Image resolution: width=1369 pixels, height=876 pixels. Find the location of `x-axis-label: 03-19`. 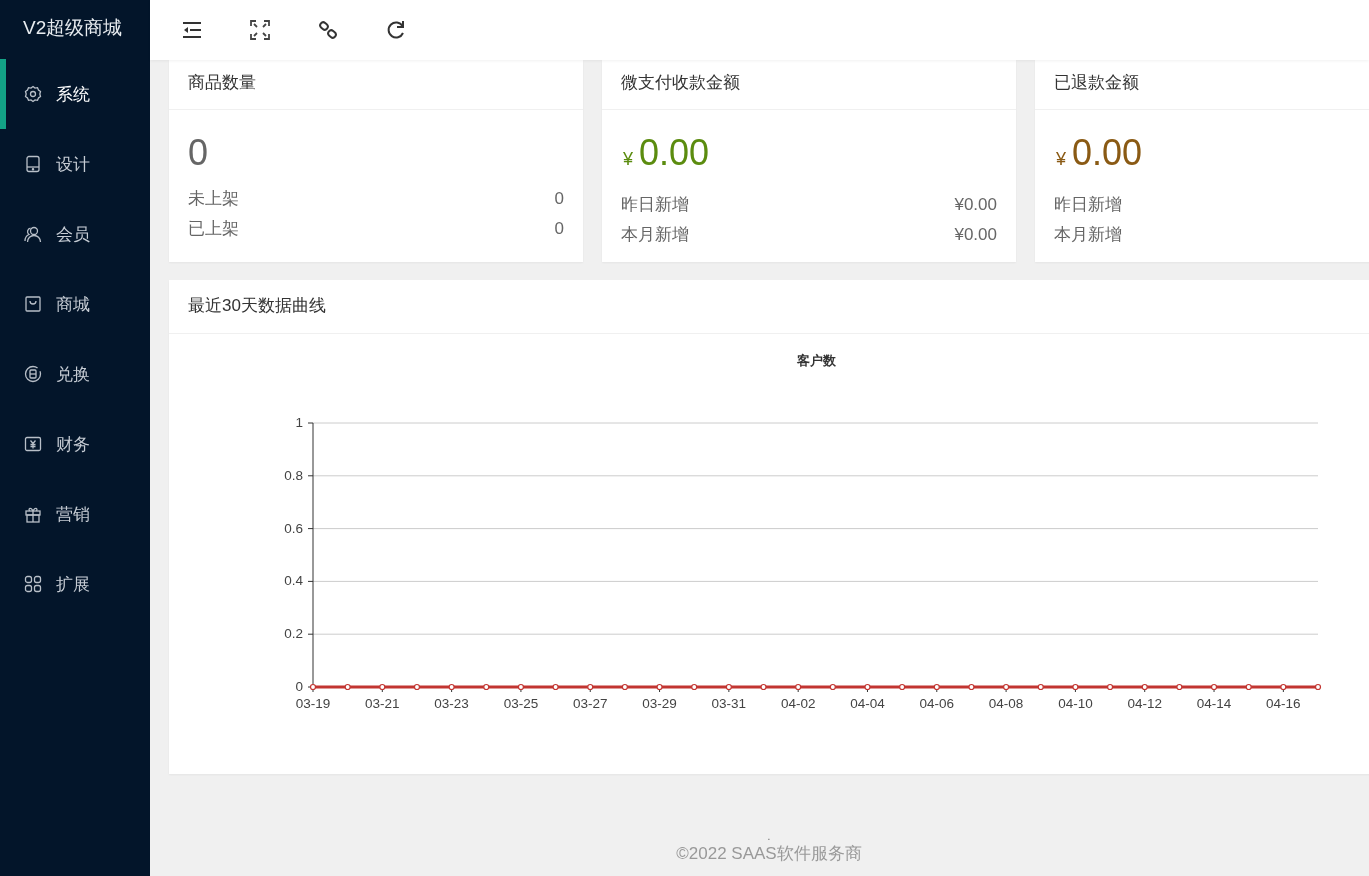

x-axis-label: 03-19 is located at coordinates (313, 703).